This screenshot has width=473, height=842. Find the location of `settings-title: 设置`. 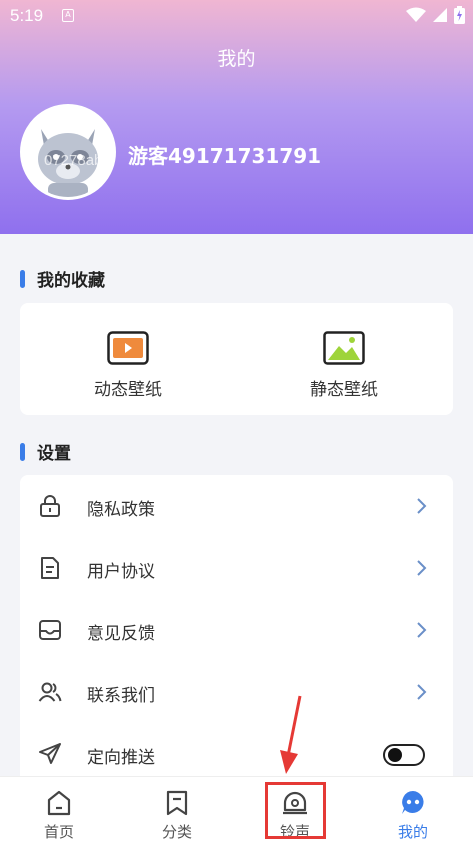

settings-title: 设置 is located at coordinates (54, 454).